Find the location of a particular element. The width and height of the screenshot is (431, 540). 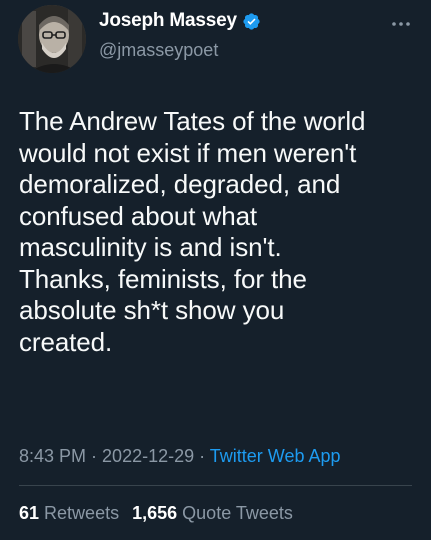

avatar is located at coordinates (52, 39).